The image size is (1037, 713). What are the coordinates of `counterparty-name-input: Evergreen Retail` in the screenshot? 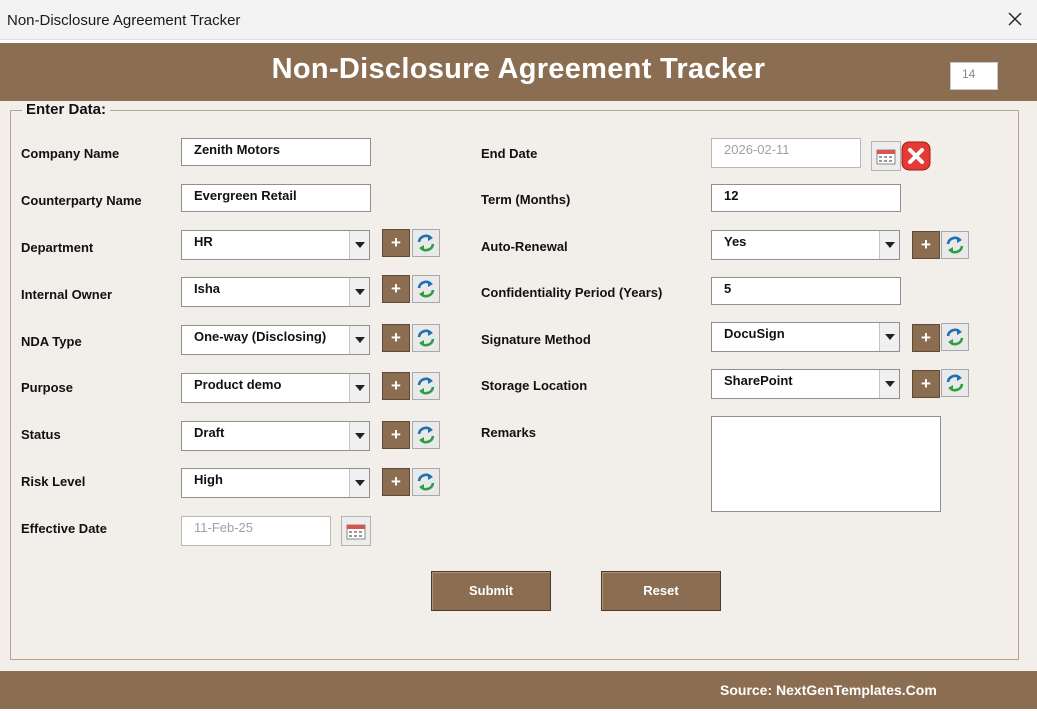 It's located at (276, 198).